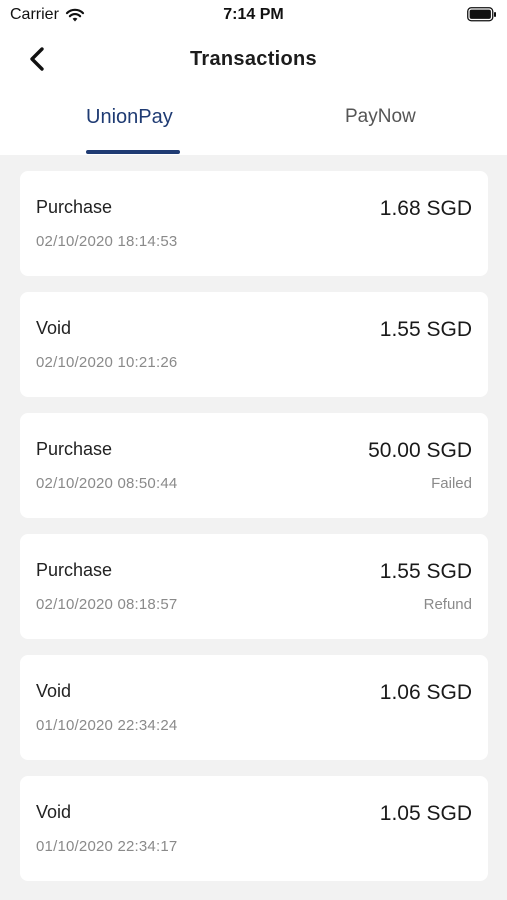  I want to click on tab-bar: UnionPay PayNow, so click(253, 127).